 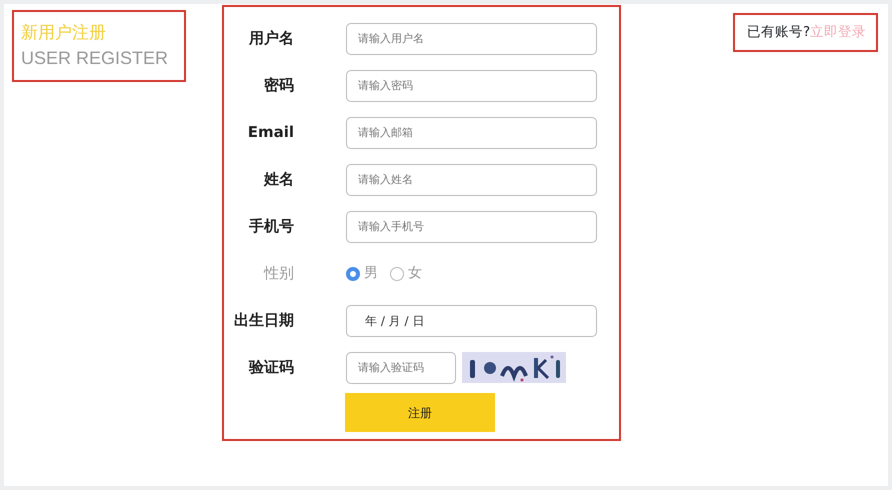 What do you see at coordinates (471, 38) in the screenshot?
I see `input-field: 请输入用户名` at bounding box center [471, 38].